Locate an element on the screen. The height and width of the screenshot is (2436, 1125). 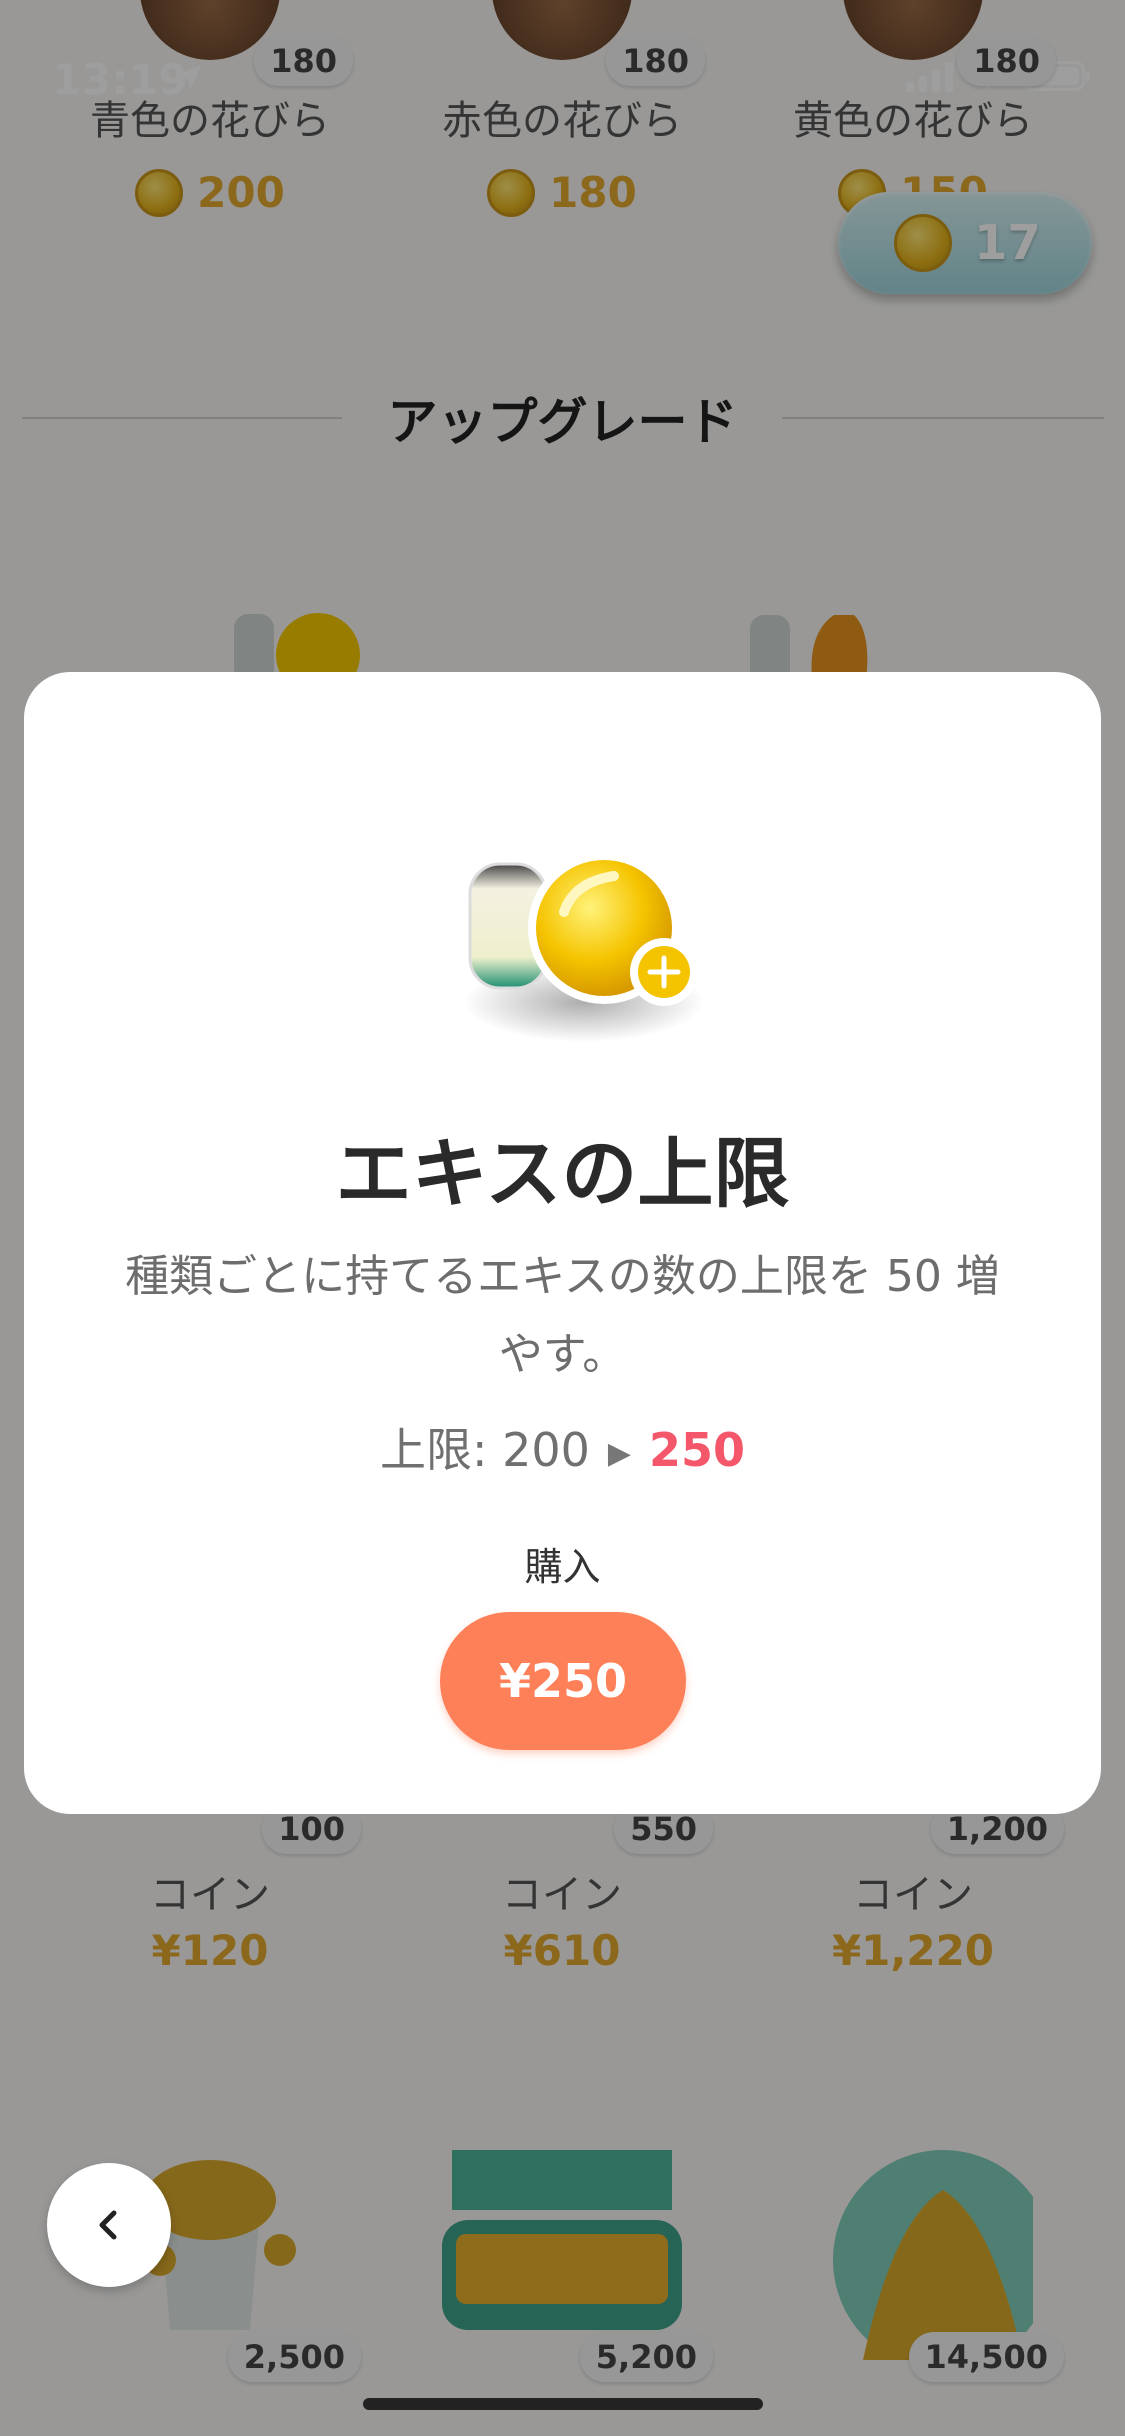
limit-current: 上限: 200 is located at coordinates (484, 1450).